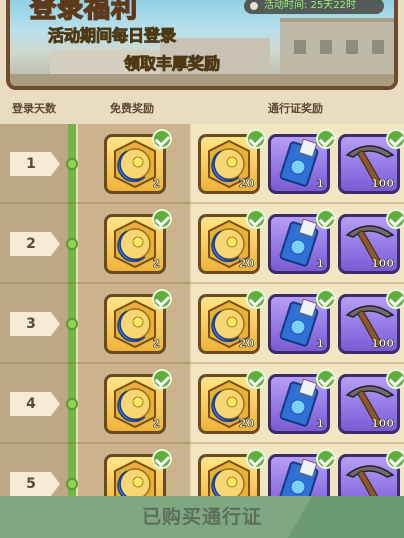 This screenshot has width=404, height=538. Describe the element at coordinates (35, 244) in the screenshot. I see `day-label: 2` at that location.